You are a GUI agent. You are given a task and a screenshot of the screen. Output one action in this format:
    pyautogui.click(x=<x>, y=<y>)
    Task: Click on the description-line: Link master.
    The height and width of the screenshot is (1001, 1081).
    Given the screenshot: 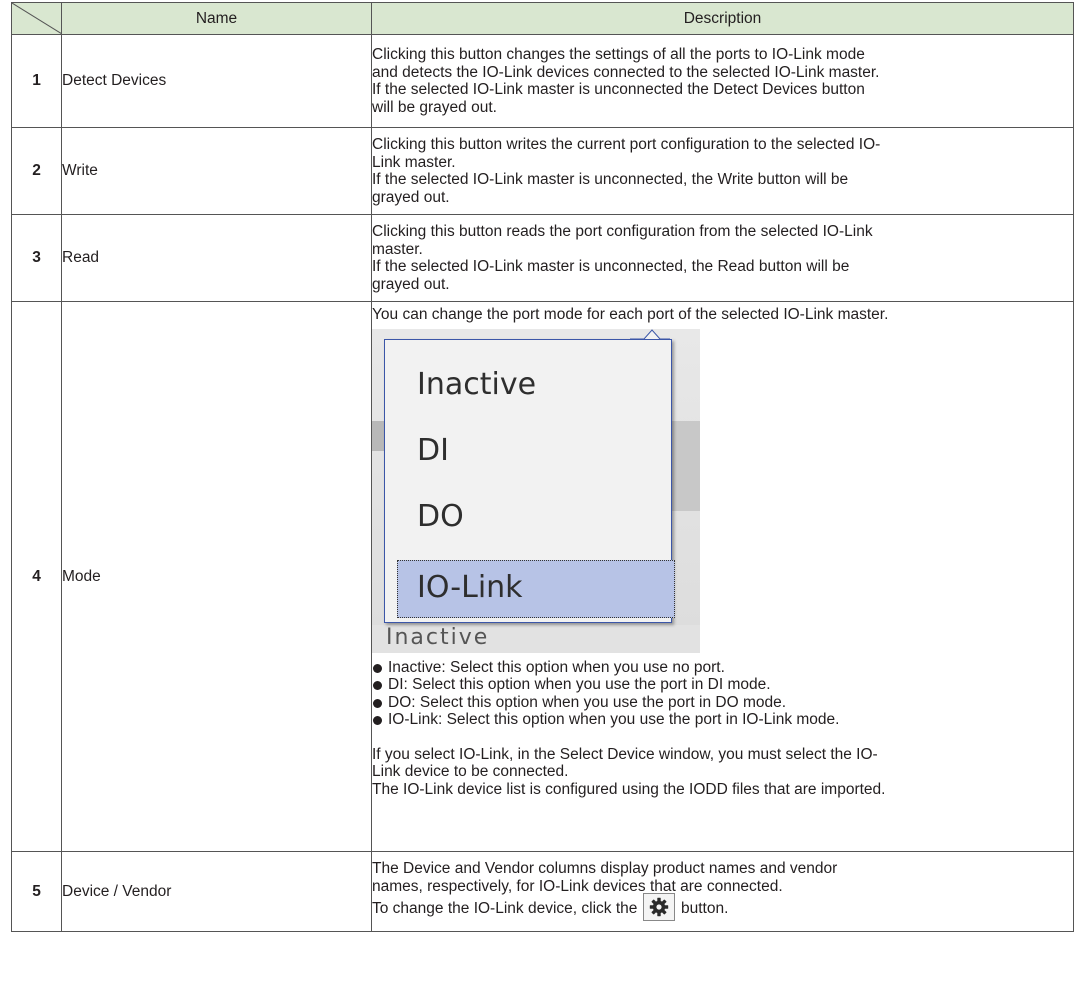 What is the action you would take?
    pyautogui.click(x=414, y=162)
    